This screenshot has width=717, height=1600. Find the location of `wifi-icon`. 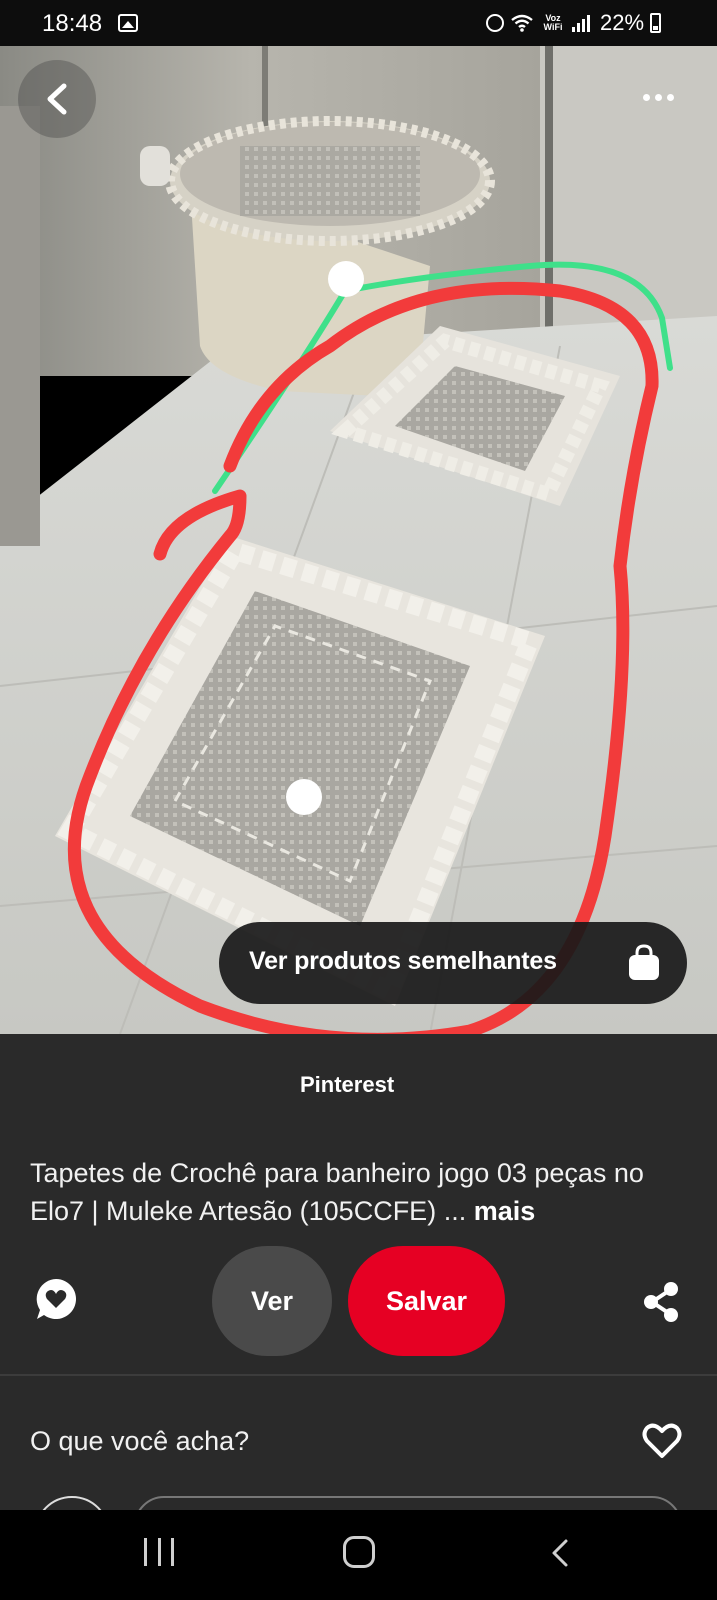

wifi-icon is located at coordinates (522, 23).